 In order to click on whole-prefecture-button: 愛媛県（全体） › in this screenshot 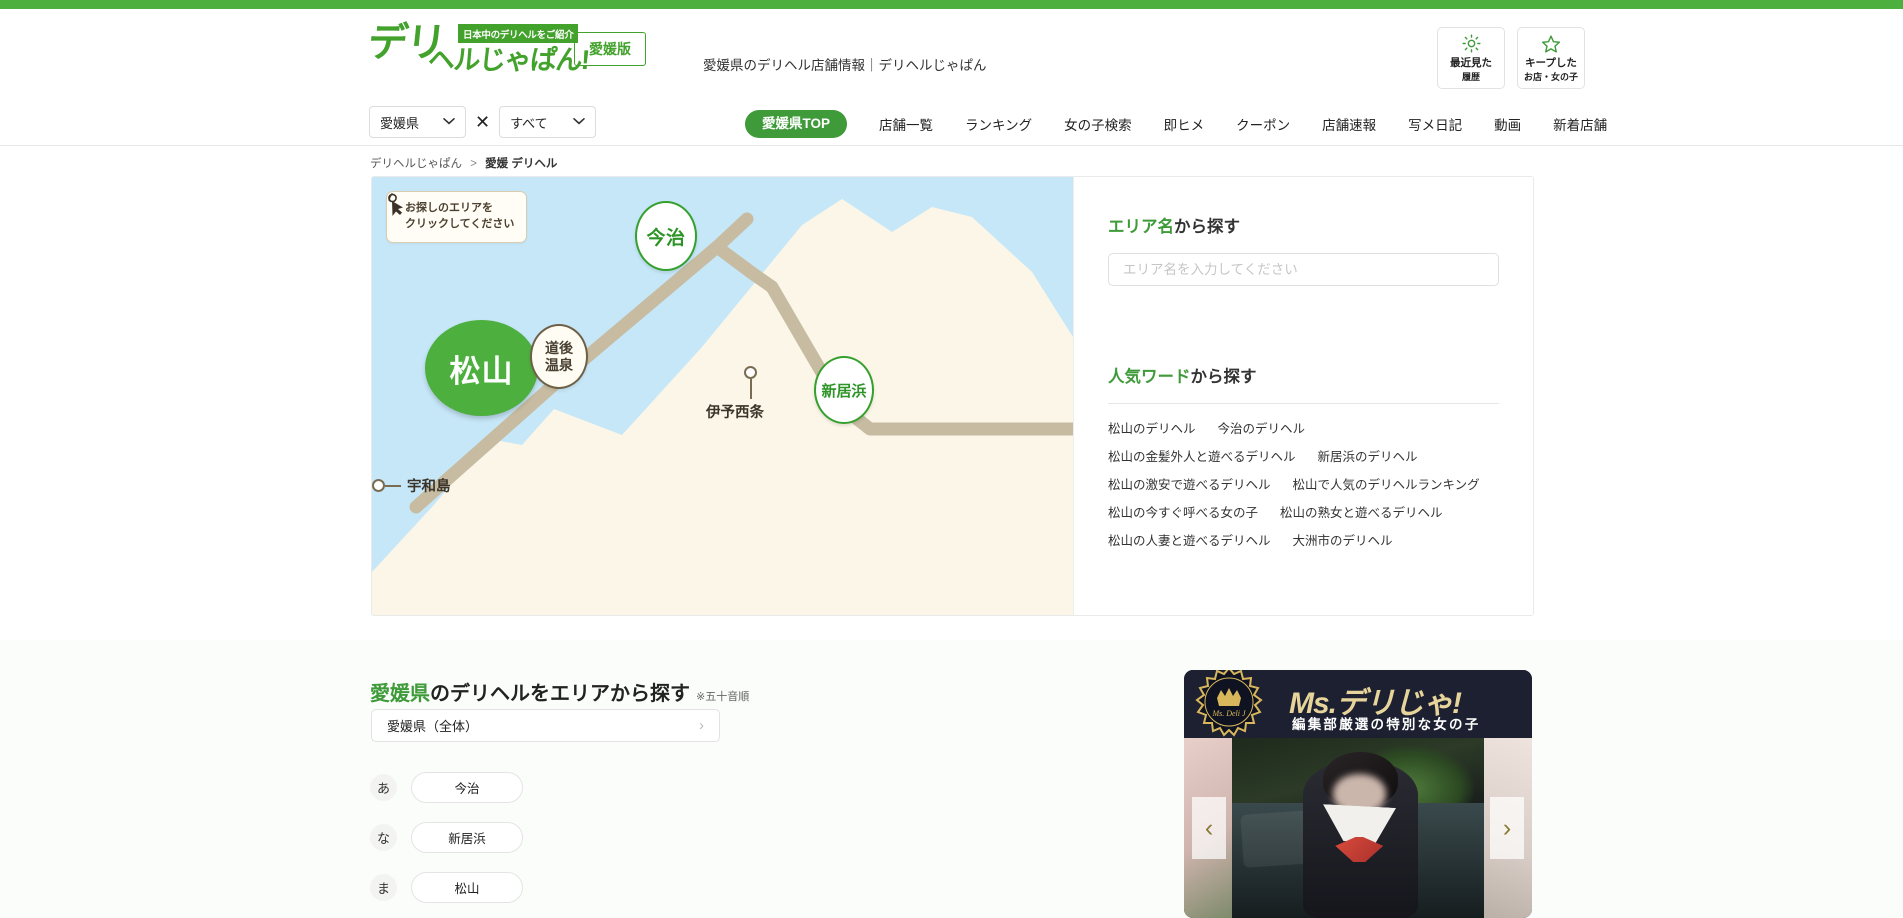, I will do `click(545, 725)`.